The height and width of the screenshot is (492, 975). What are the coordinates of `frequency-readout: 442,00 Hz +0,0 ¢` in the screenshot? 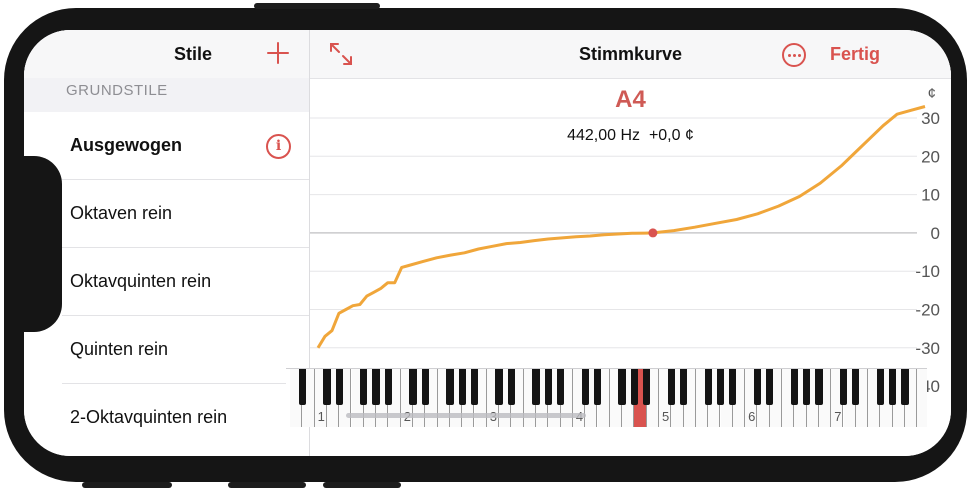 It's located at (630, 136).